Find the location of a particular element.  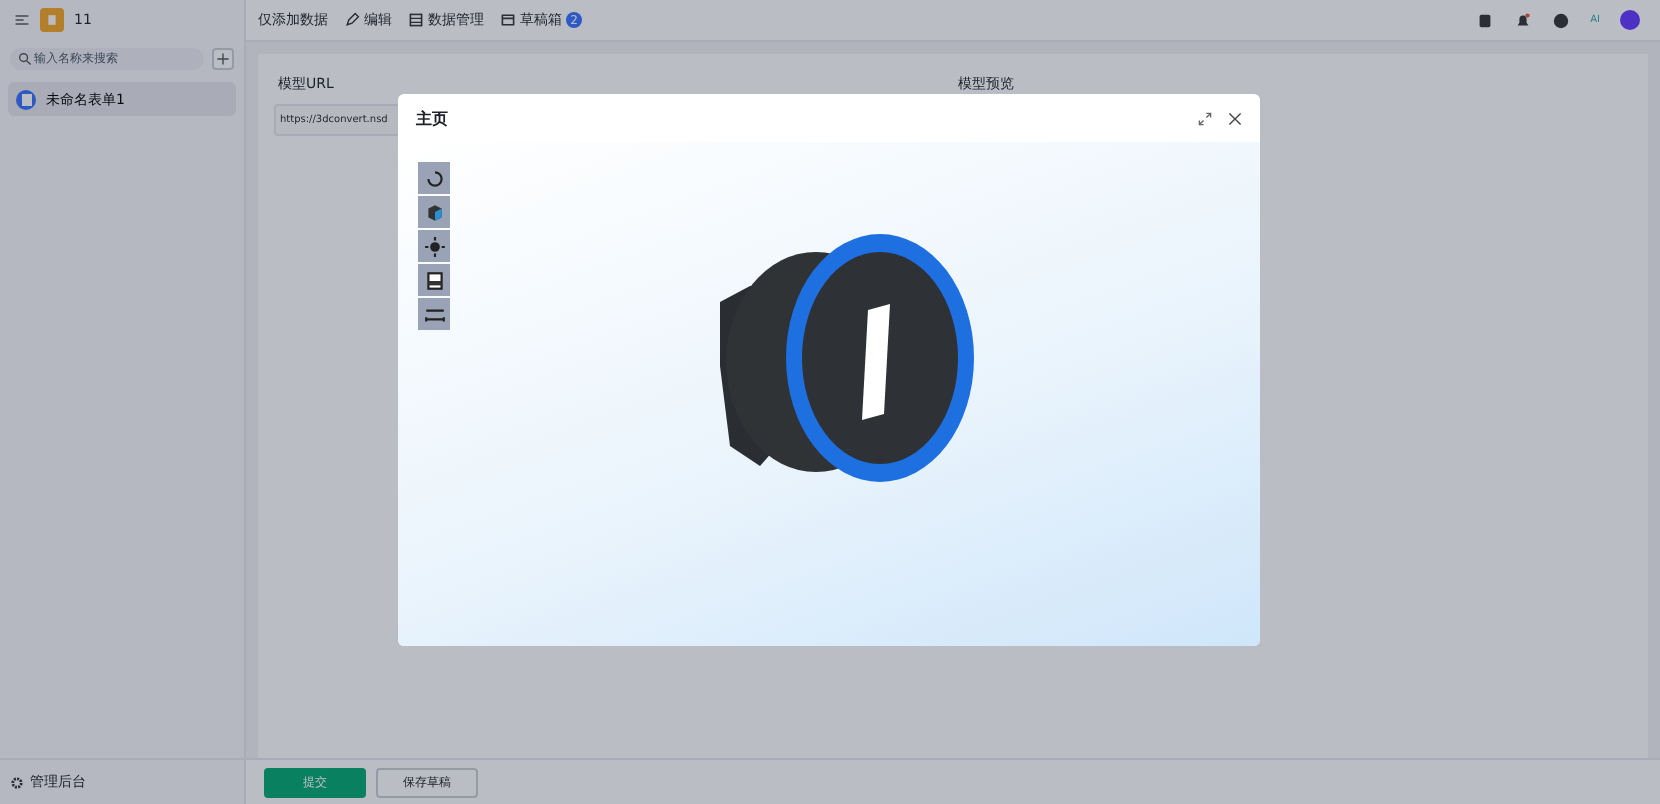

bell-icon is located at coordinates (1523, 20).